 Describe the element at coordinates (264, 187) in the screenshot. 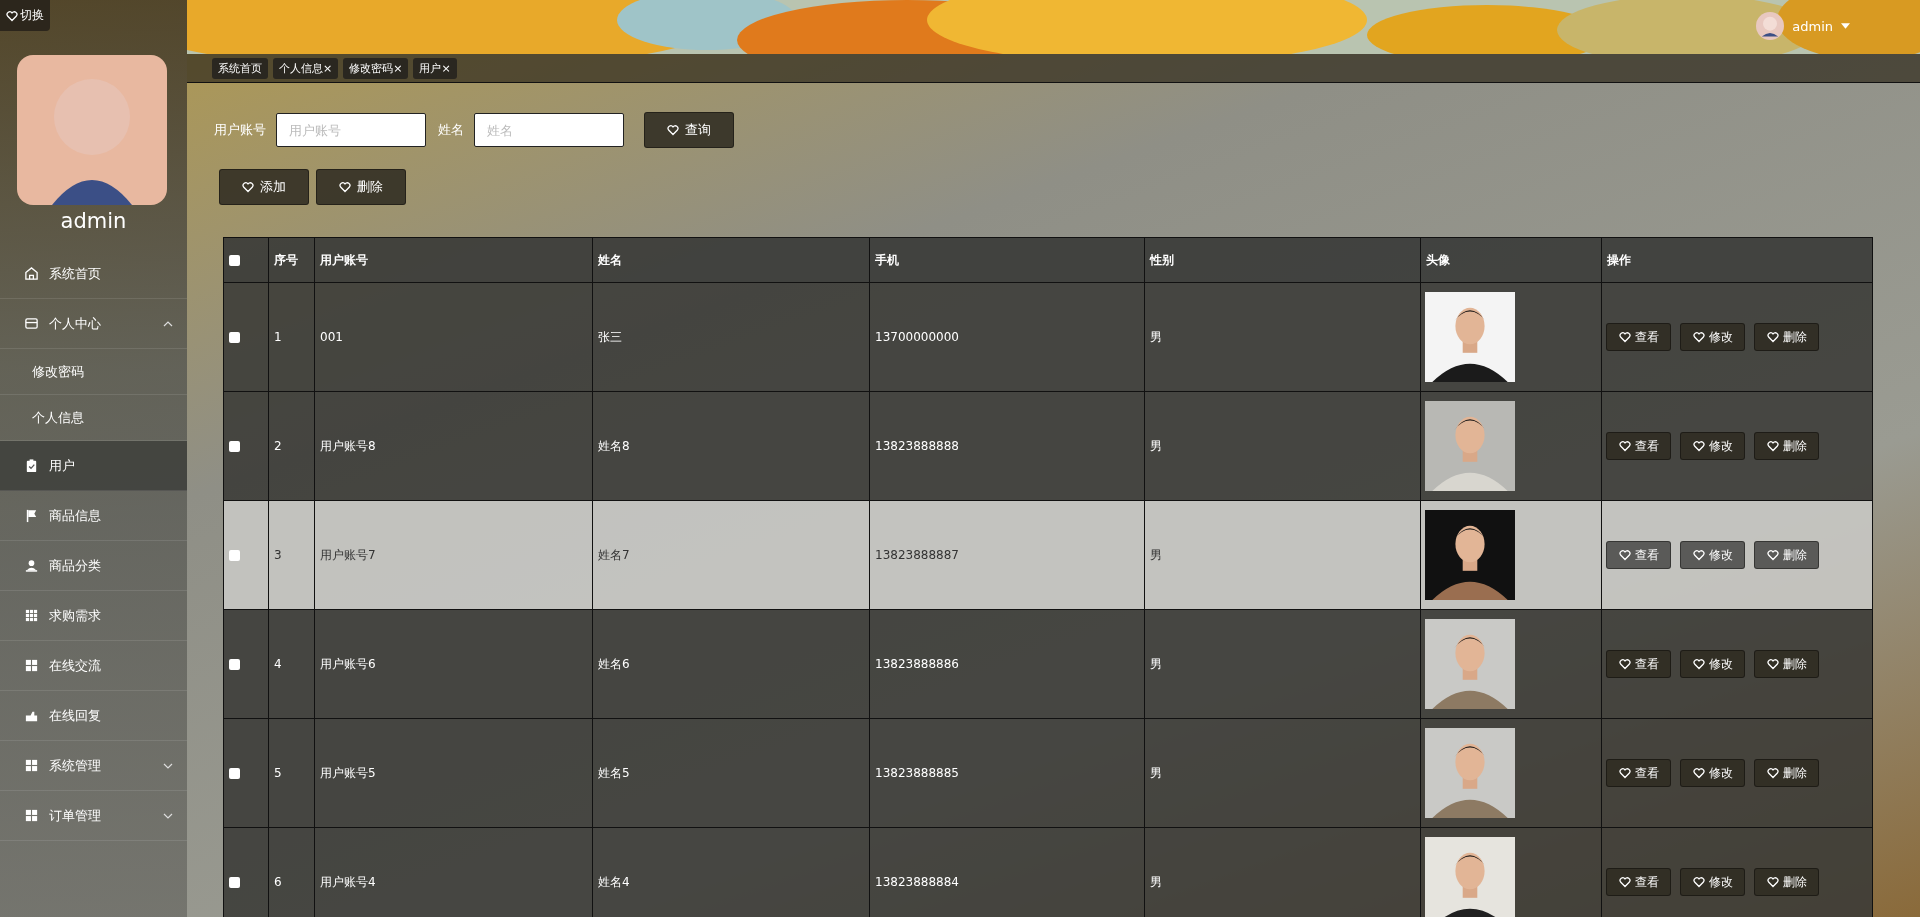

I see `add-button: 添加` at that location.